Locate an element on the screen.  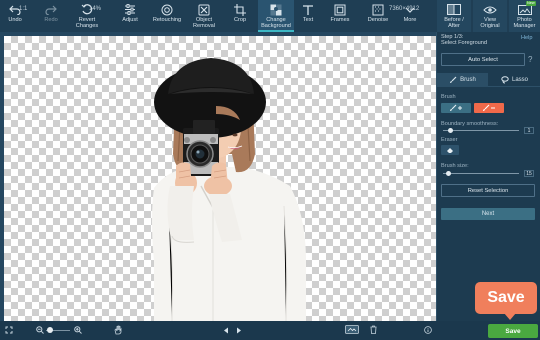
photo-manager-button: New Photo Manager is located at coordinates (524, 16).